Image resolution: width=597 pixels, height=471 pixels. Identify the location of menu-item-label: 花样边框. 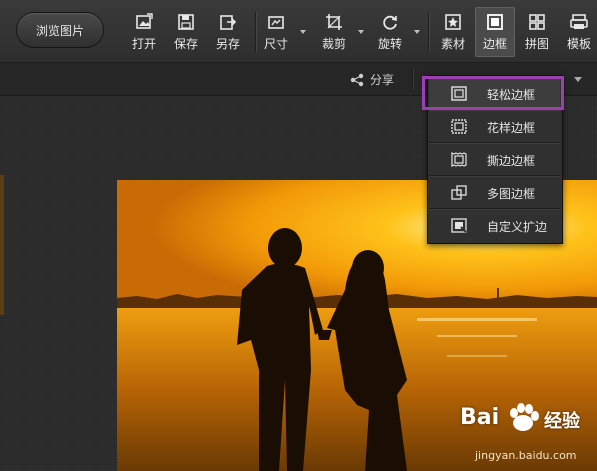
(511, 128).